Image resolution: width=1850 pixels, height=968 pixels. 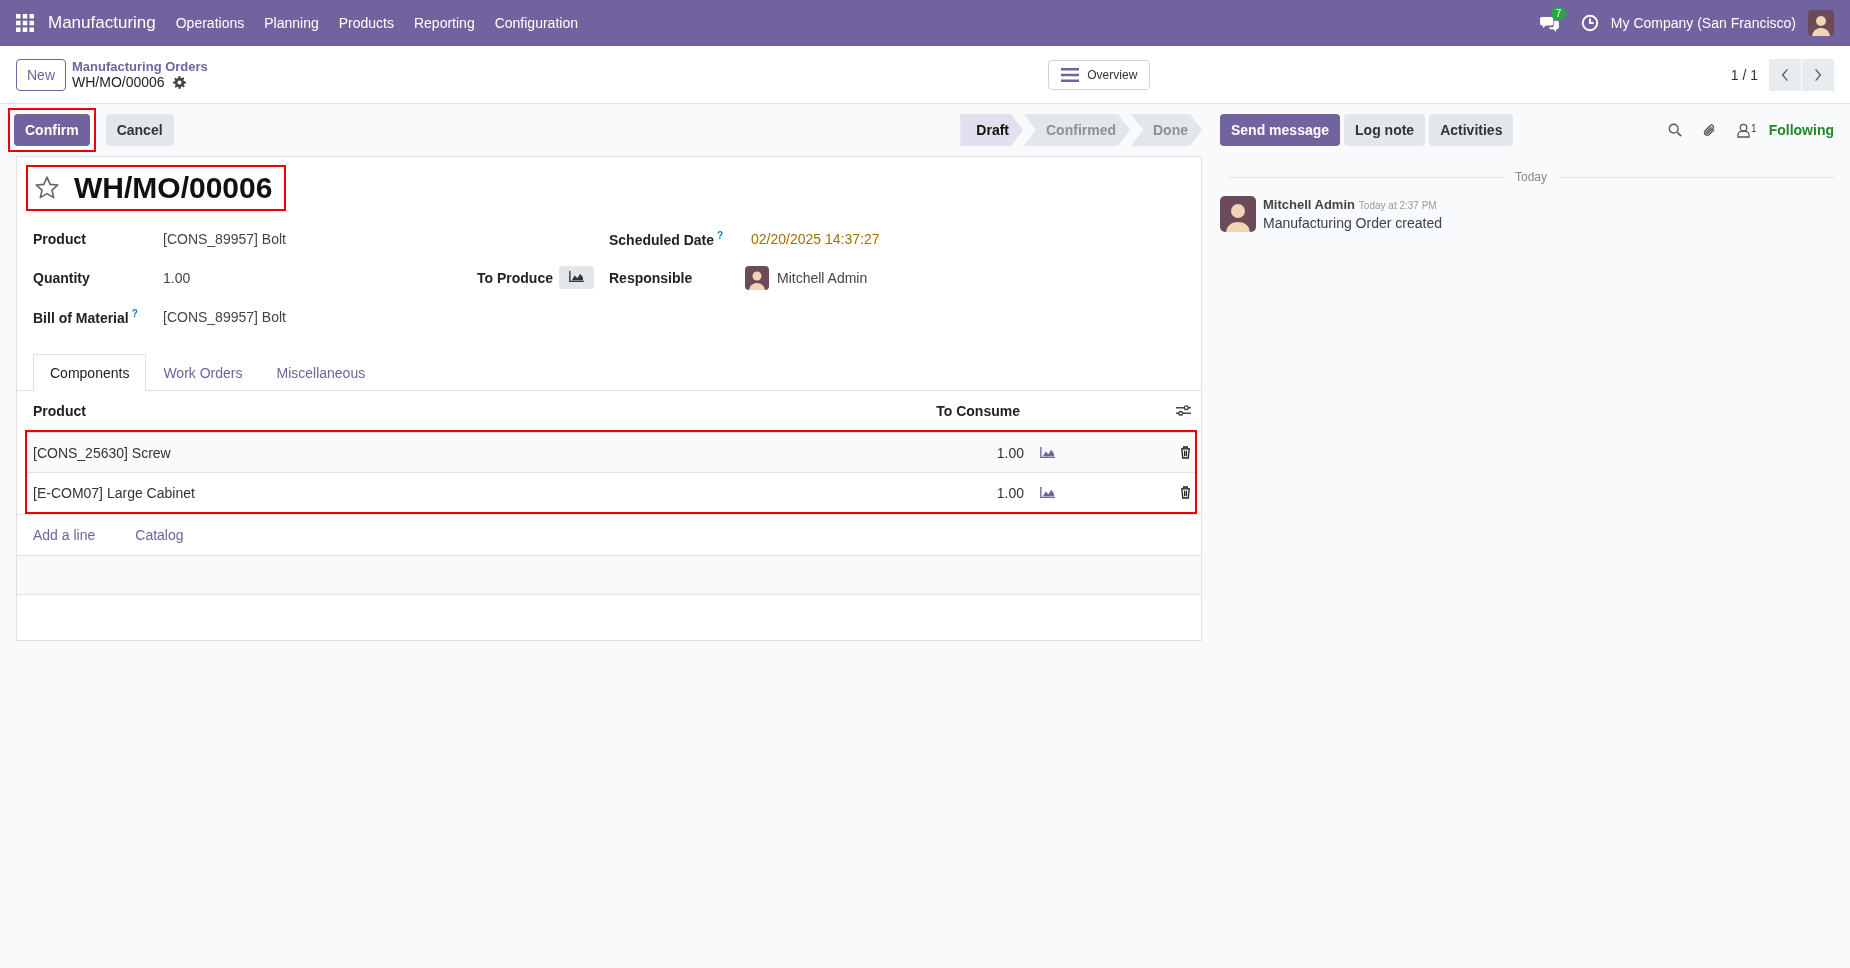 What do you see at coordinates (114, 492) in the screenshot?
I see `table-cell-text: [E-COM07] Large Cabinet` at bounding box center [114, 492].